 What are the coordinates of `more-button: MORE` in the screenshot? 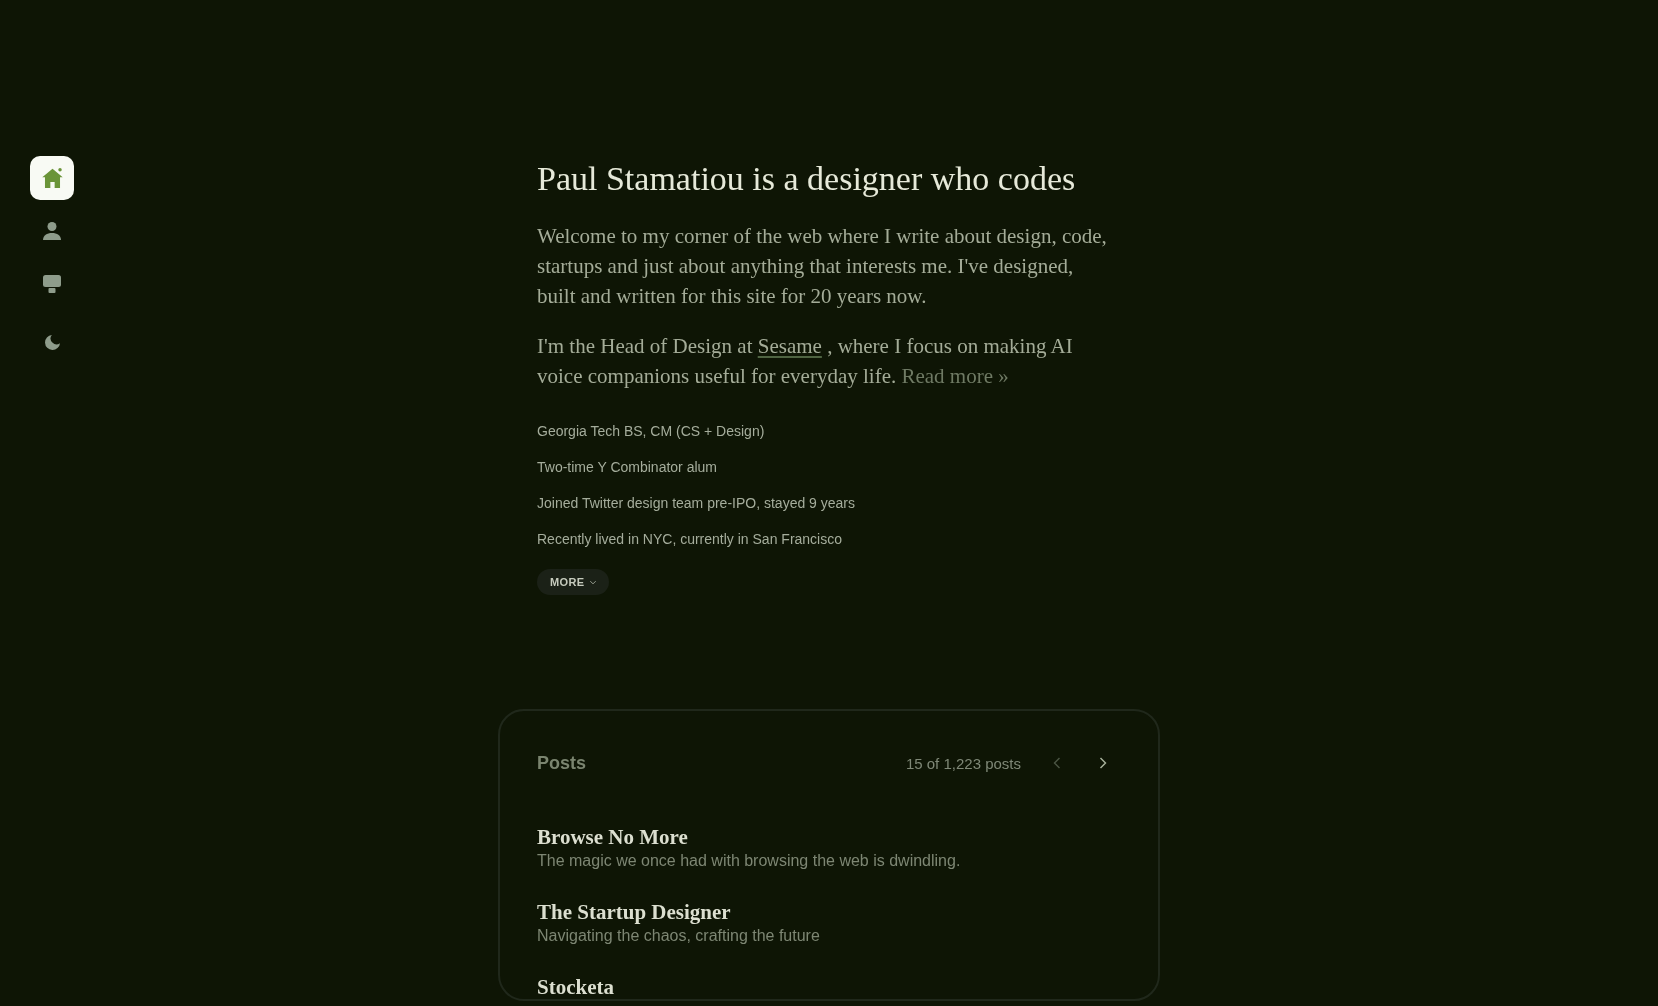 It's located at (573, 582).